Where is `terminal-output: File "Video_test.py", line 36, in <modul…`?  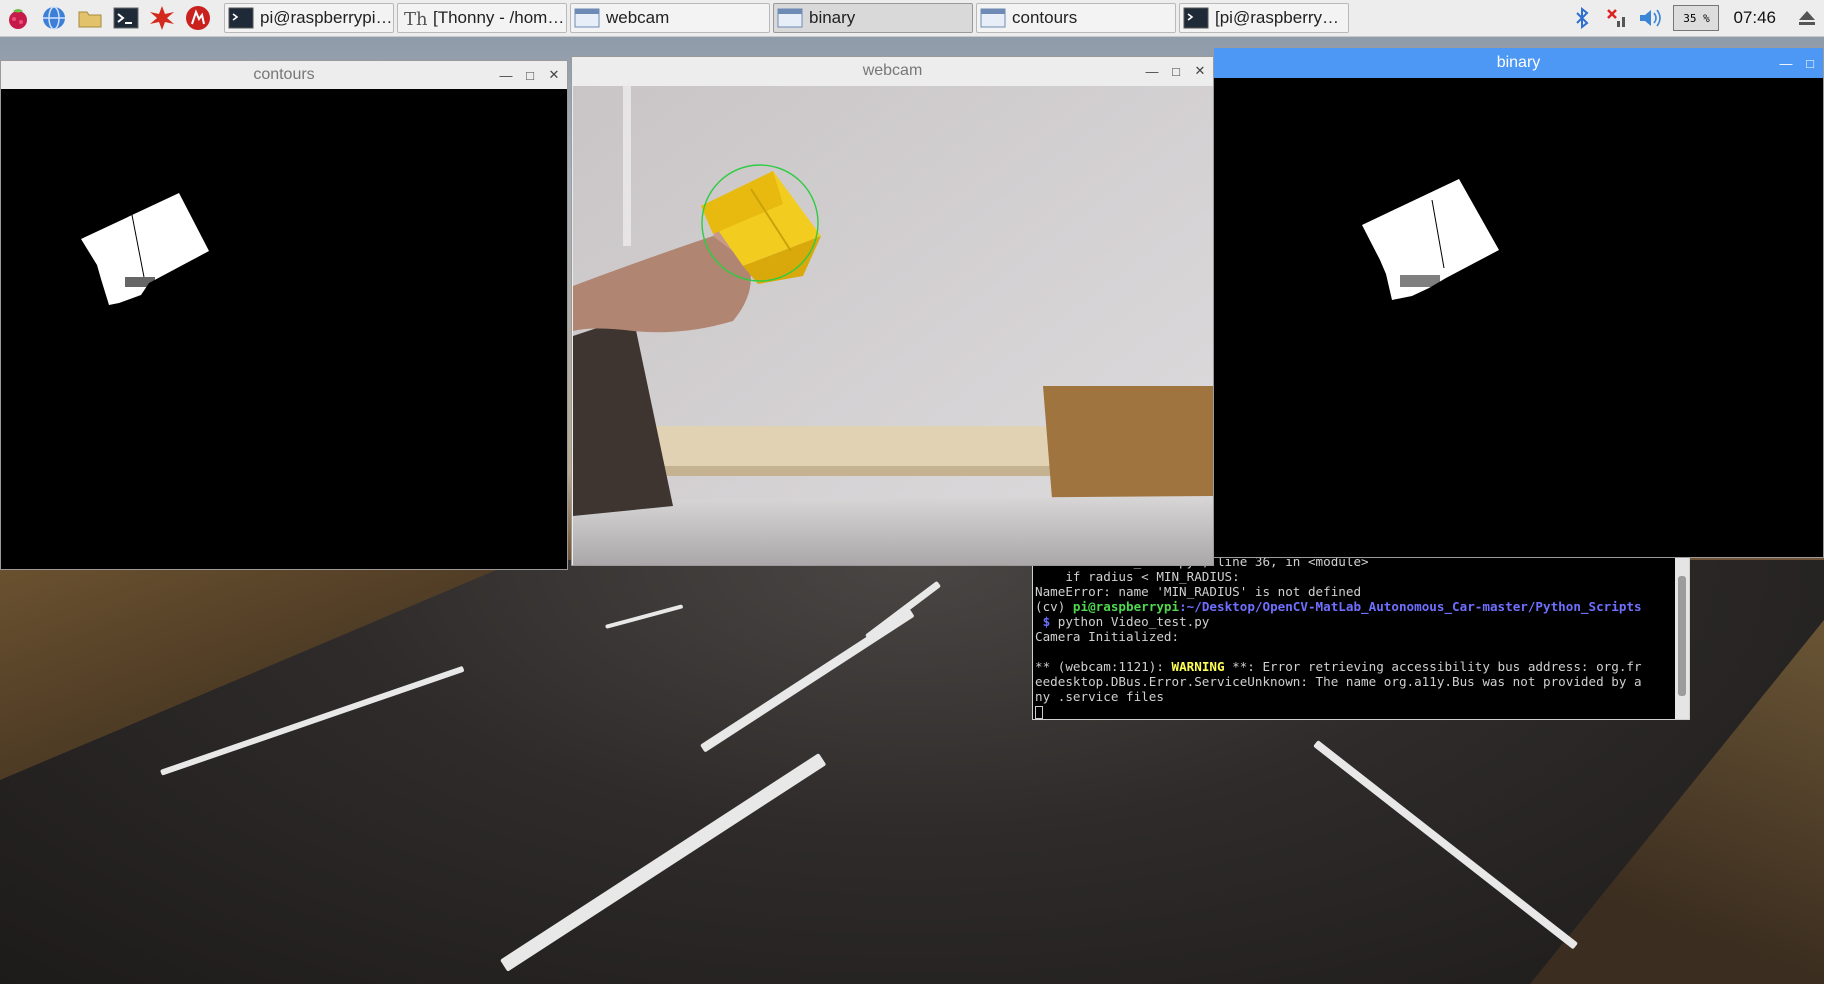
terminal-output: File "Video_test.py", line 36, in <modul… is located at coordinates (1354, 637).